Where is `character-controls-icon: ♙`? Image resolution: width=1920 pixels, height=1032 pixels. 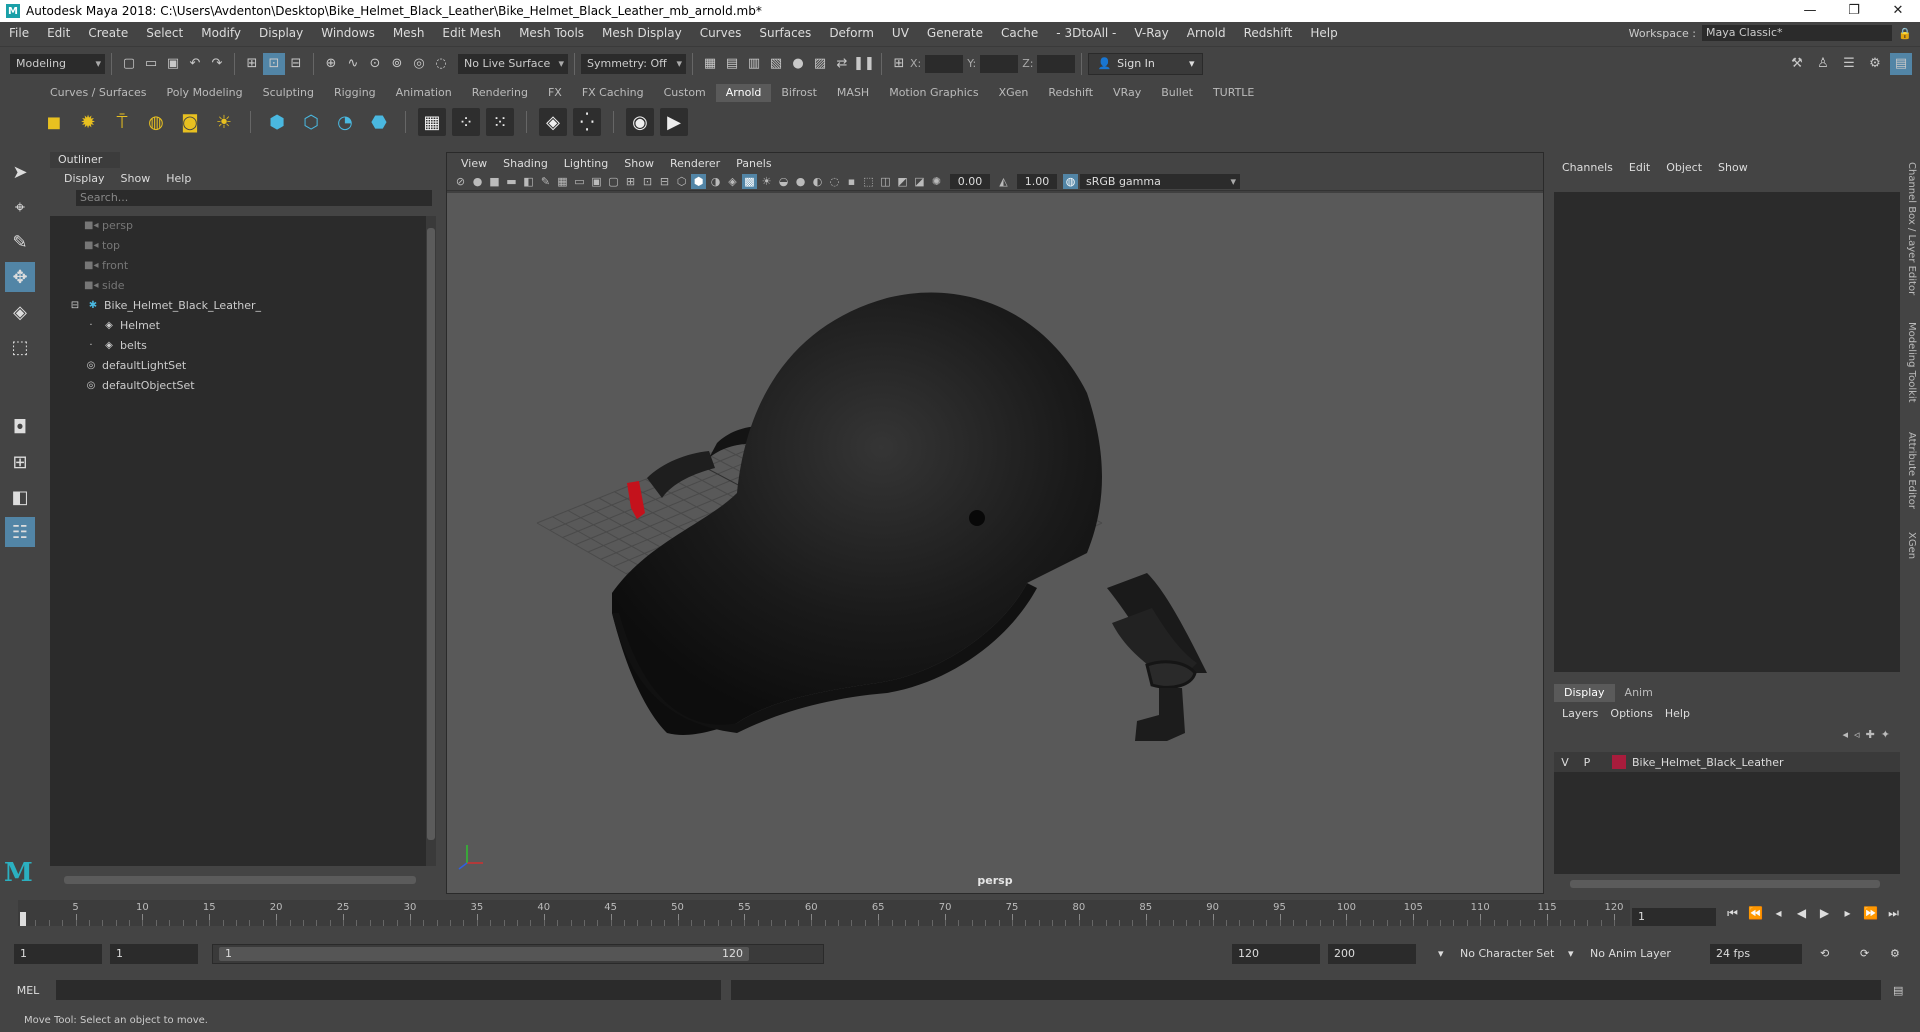
character-controls-icon: ♙ is located at coordinates (1823, 64).